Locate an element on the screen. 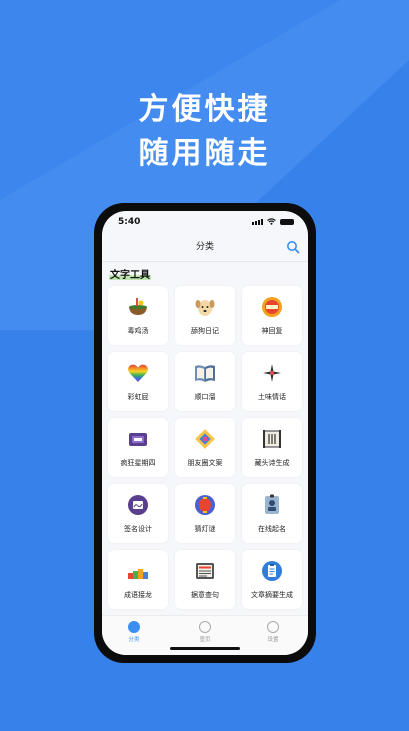  tool-card-moments: 朋友圈文案 is located at coordinates (205, 447).